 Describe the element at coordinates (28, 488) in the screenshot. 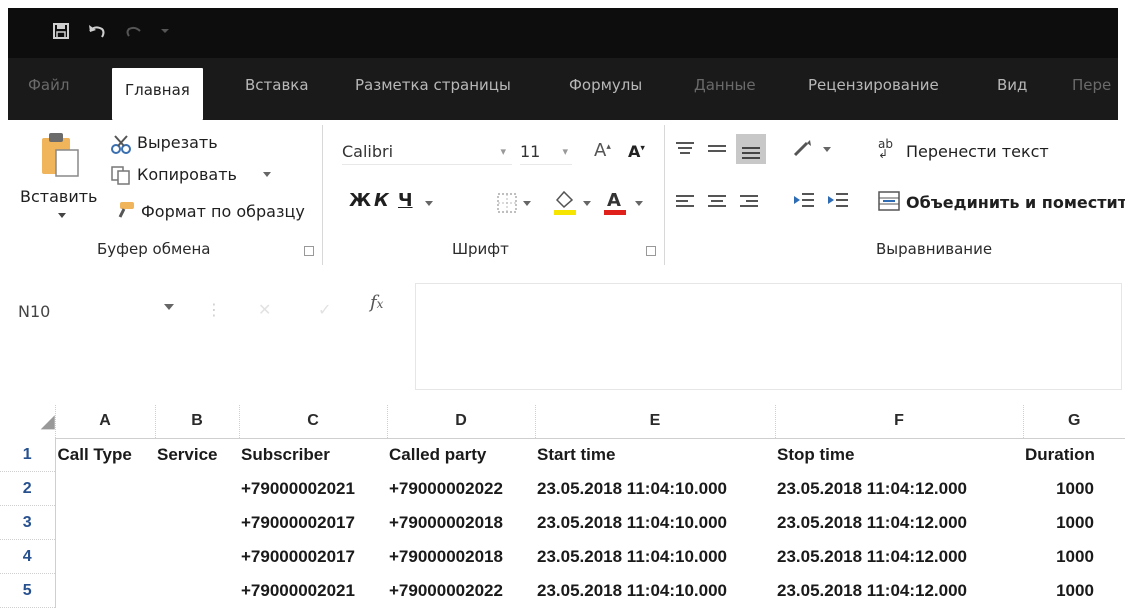

I see `row-header: 2` at that location.